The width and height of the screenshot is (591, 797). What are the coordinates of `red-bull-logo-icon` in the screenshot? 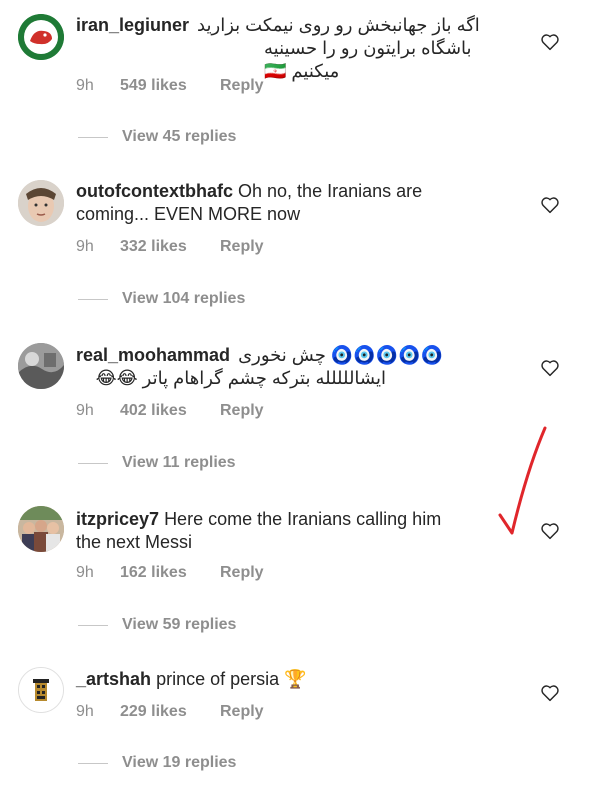 It's located at (41, 37).